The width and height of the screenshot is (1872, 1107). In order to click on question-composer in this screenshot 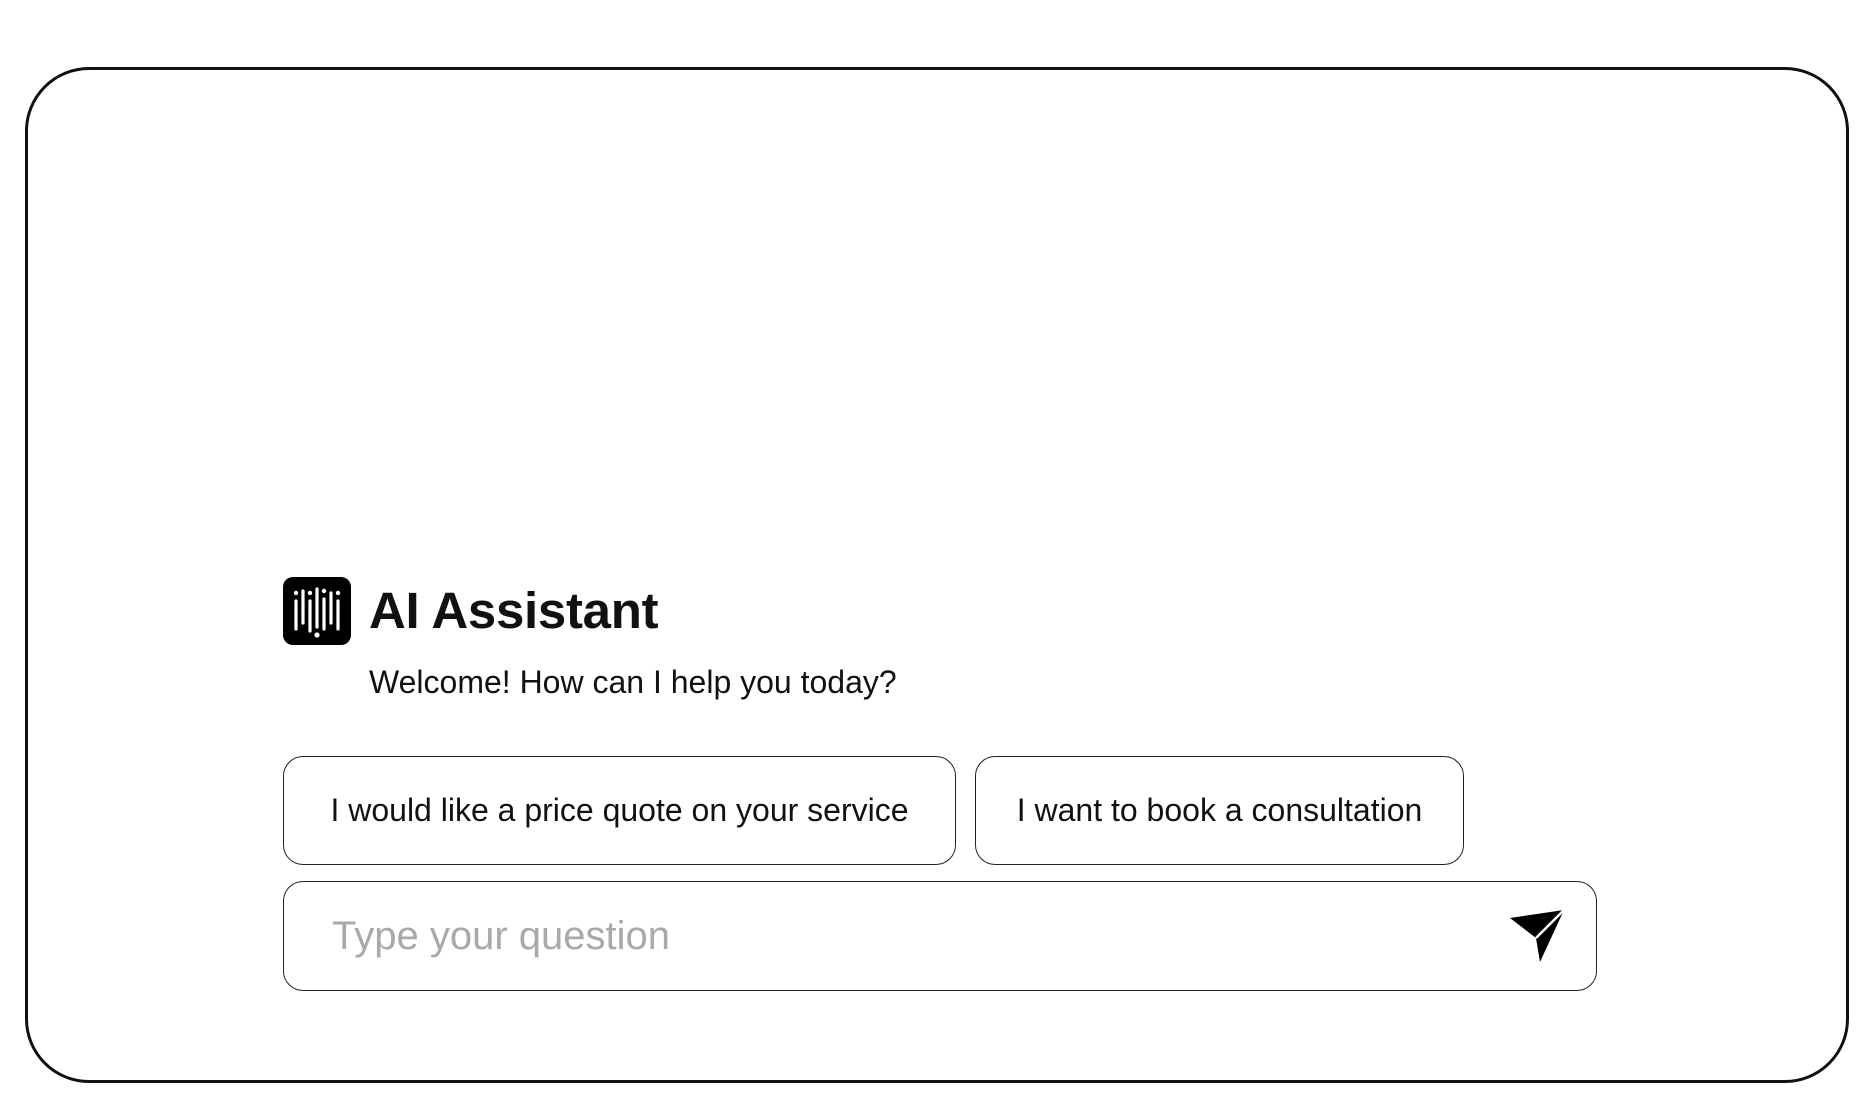, I will do `click(940, 936)`.